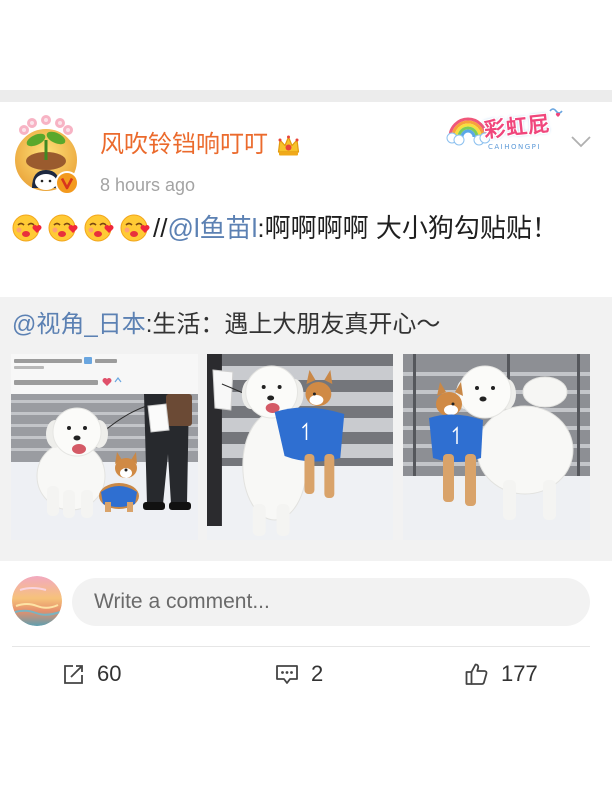 The width and height of the screenshot is (612, 792). What do you see at coordinates (581, 142) in the screenshot?
I see `chevron-down-icon` at bounding box center [581, 142].